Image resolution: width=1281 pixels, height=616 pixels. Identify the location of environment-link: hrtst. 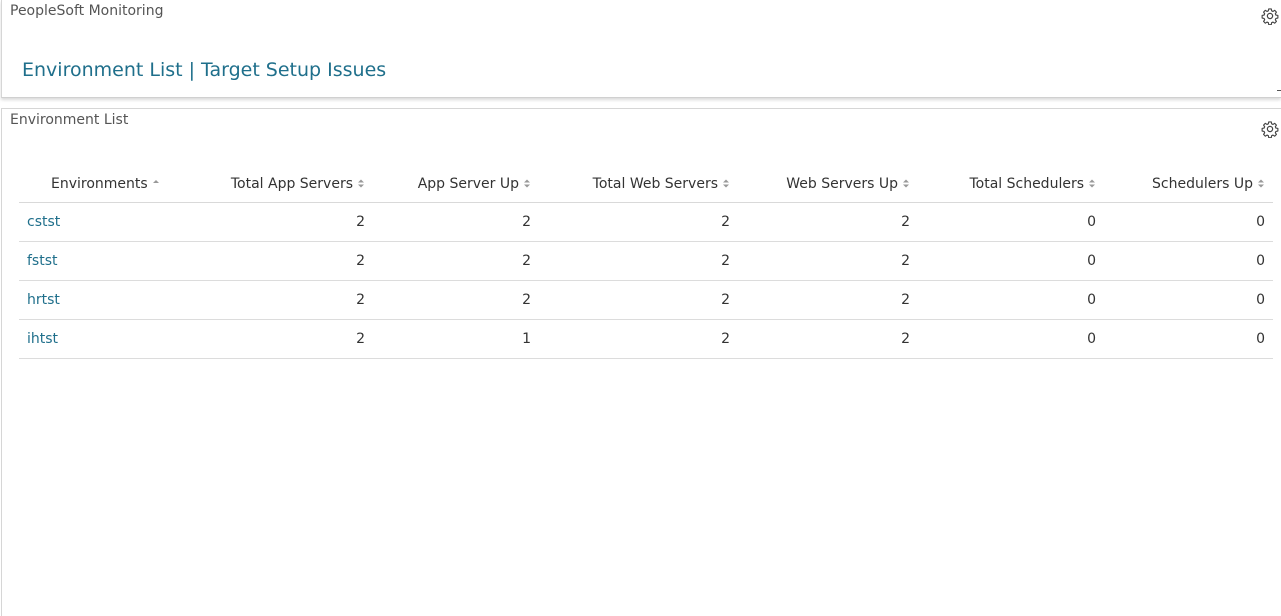
(43, 300).